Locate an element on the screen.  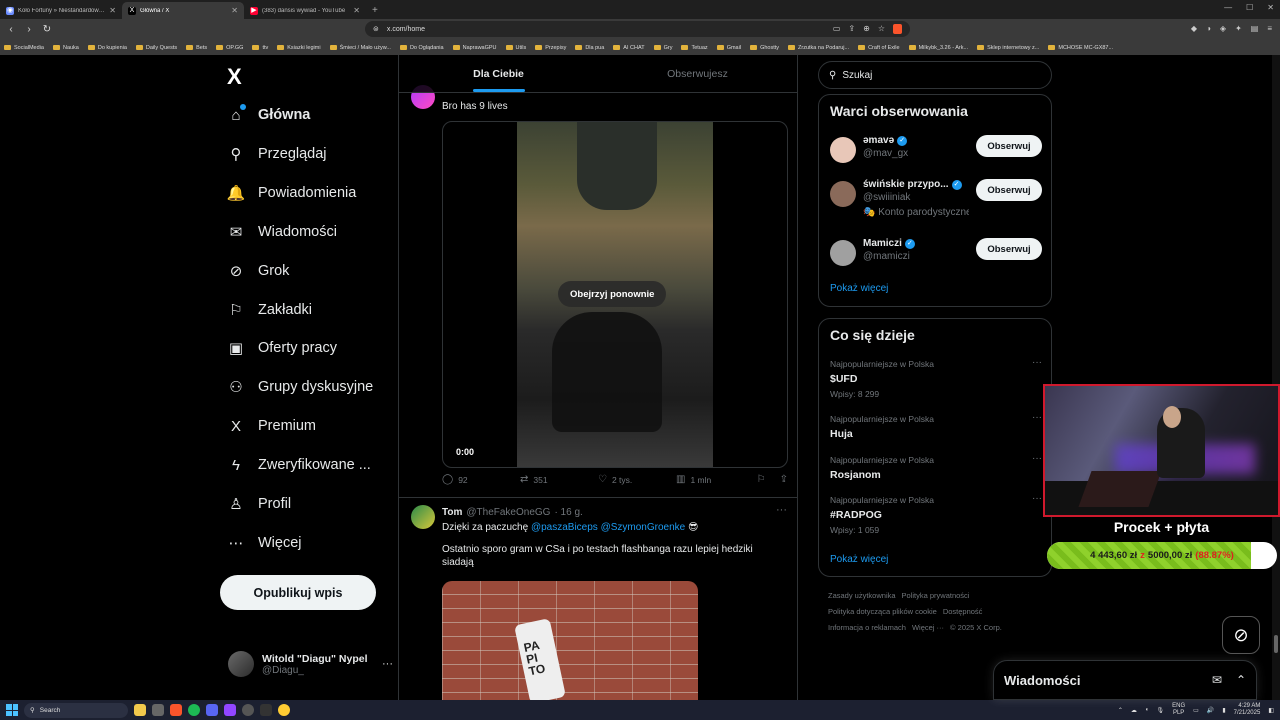
footer-link: Dostępność is located at coordinates (963, 611).